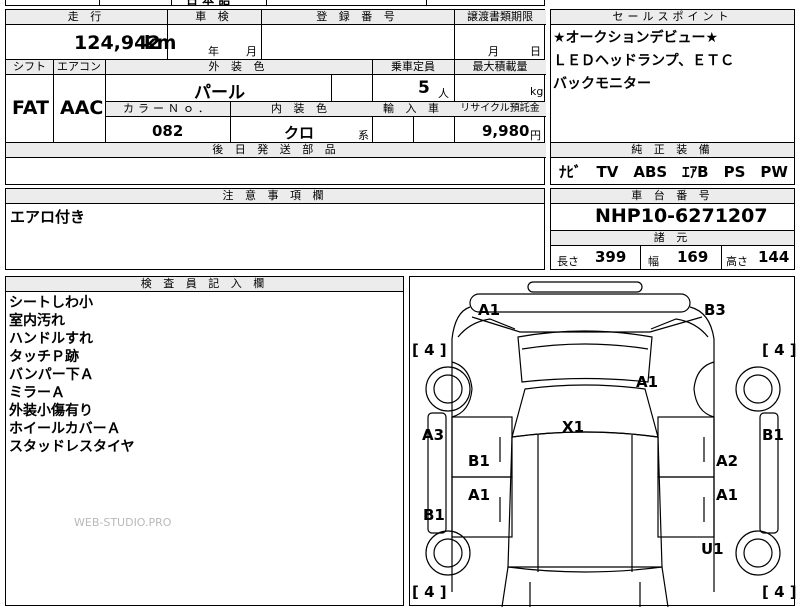 The height and width of the screenshot is (607, 800). Describe the element at coordinates (672, 196) in the screenshot. I see `chassis-header: 車 台 番 号` at that location.